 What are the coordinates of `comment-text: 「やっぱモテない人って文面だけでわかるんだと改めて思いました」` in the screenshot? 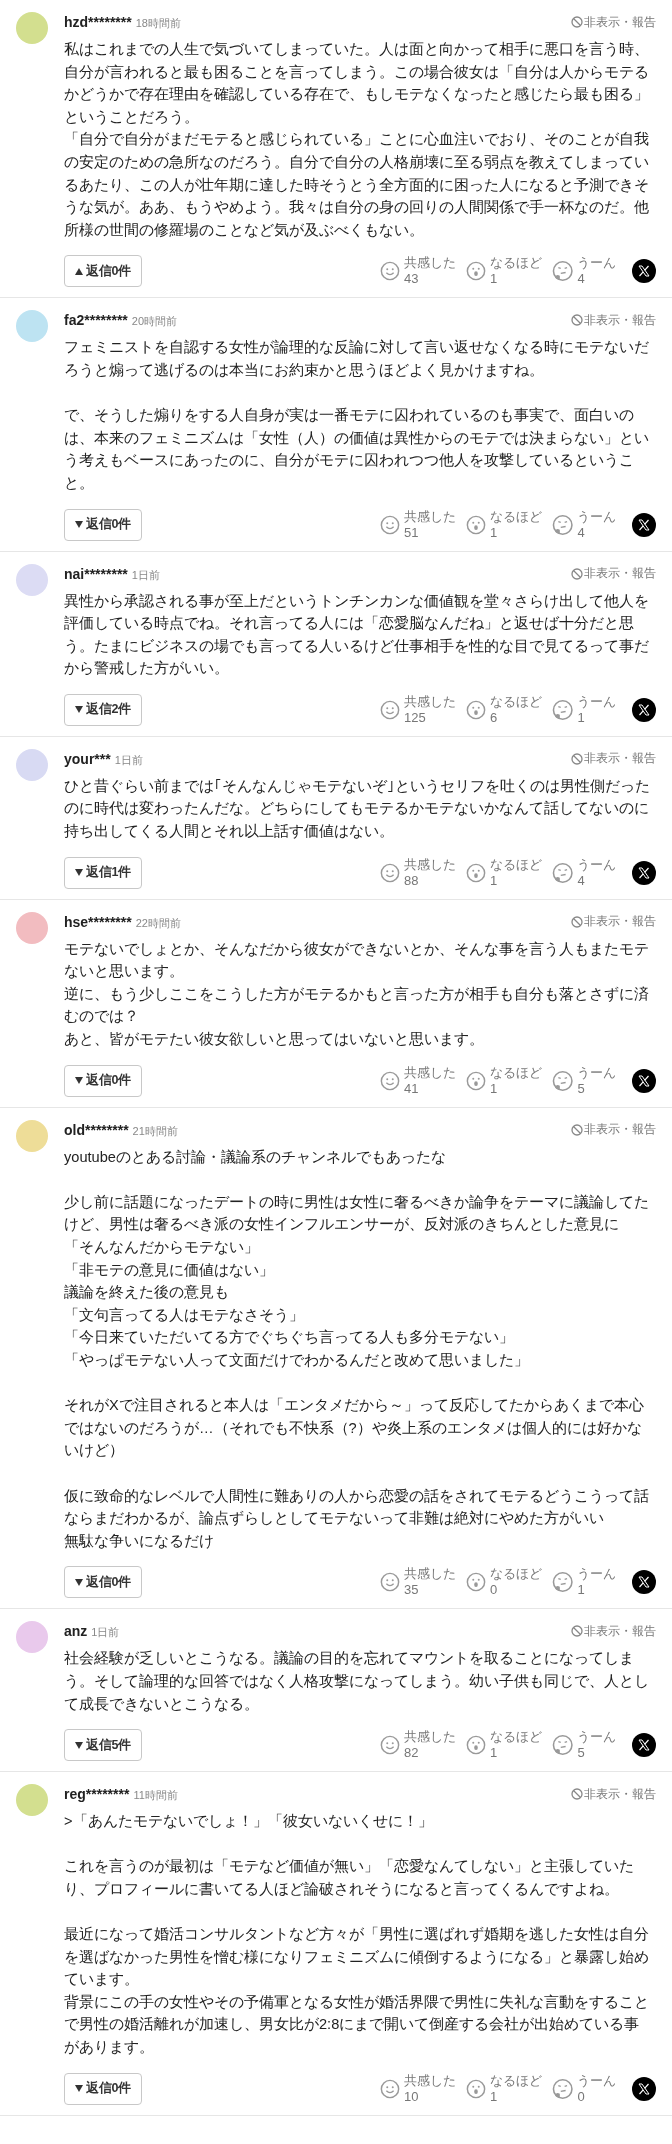 It's located at (297, 1360).